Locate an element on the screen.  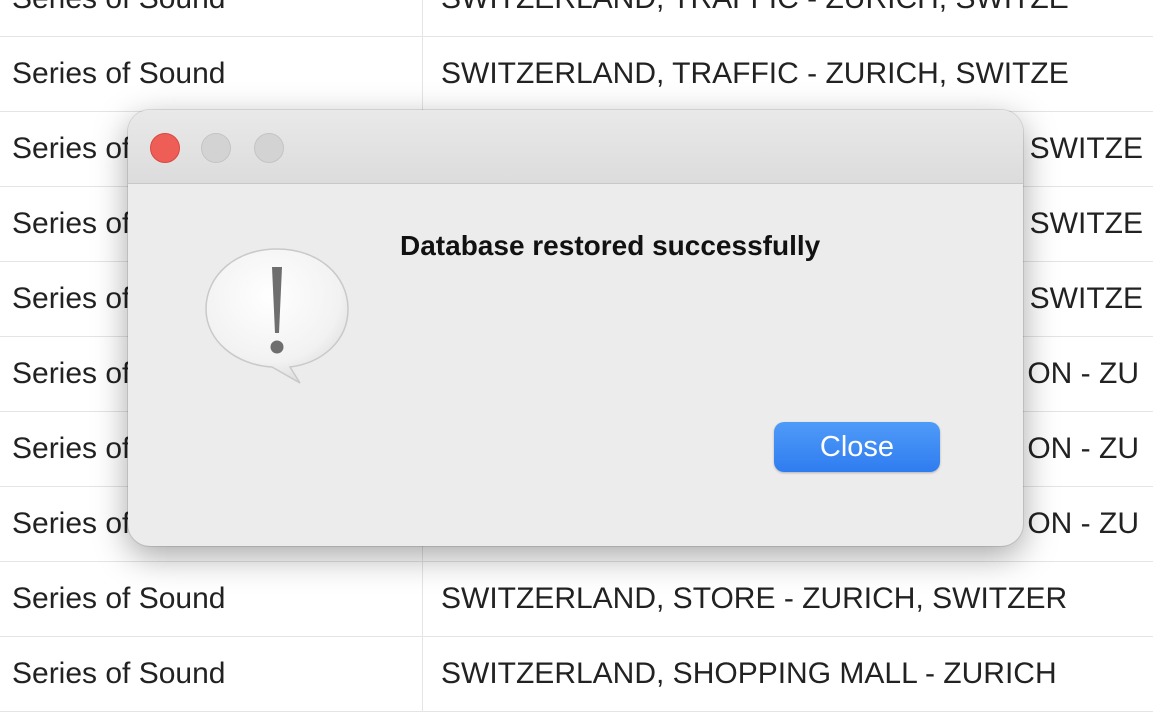
description-cell: SWITZERLAND, SHOPPING MALL - ZURICH is located at coordinates (749, 673).